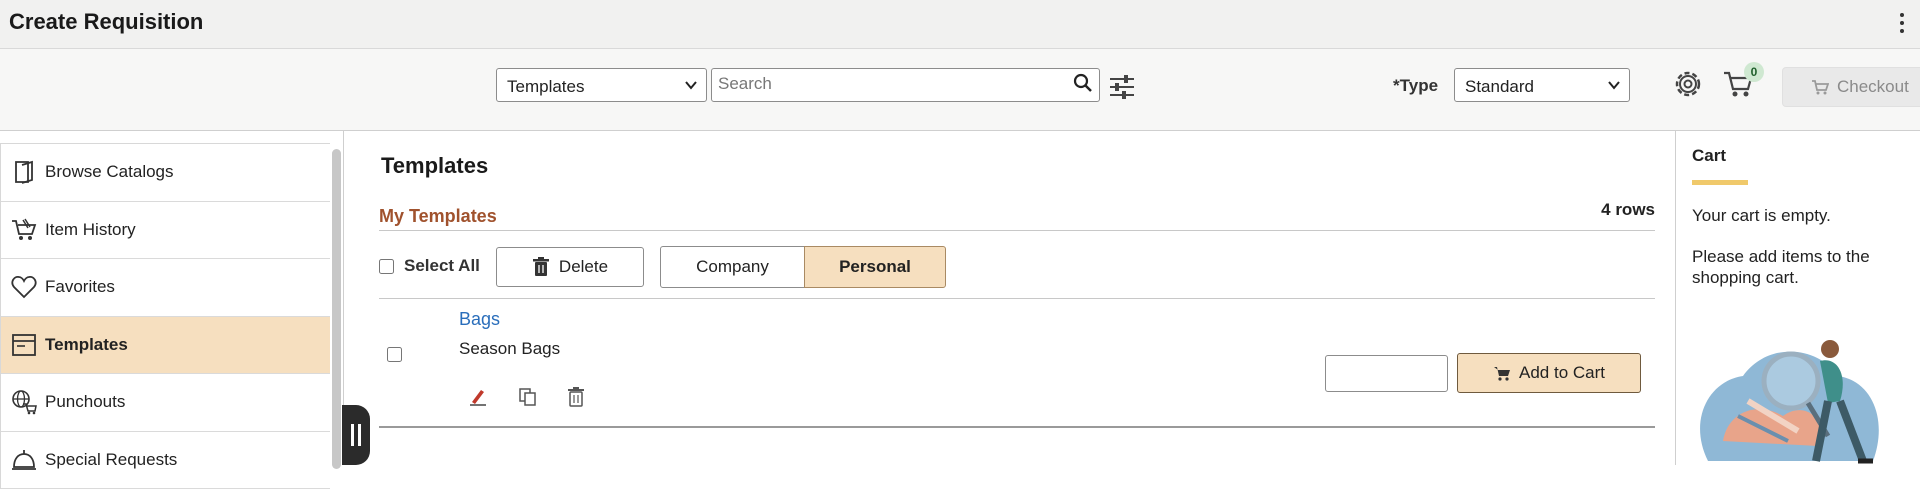 The height and width of the screenshot is (489, 1920). Describe the element at coordinates (1720, 182) in the screenshot. I see `cart-title-underline` at that location.